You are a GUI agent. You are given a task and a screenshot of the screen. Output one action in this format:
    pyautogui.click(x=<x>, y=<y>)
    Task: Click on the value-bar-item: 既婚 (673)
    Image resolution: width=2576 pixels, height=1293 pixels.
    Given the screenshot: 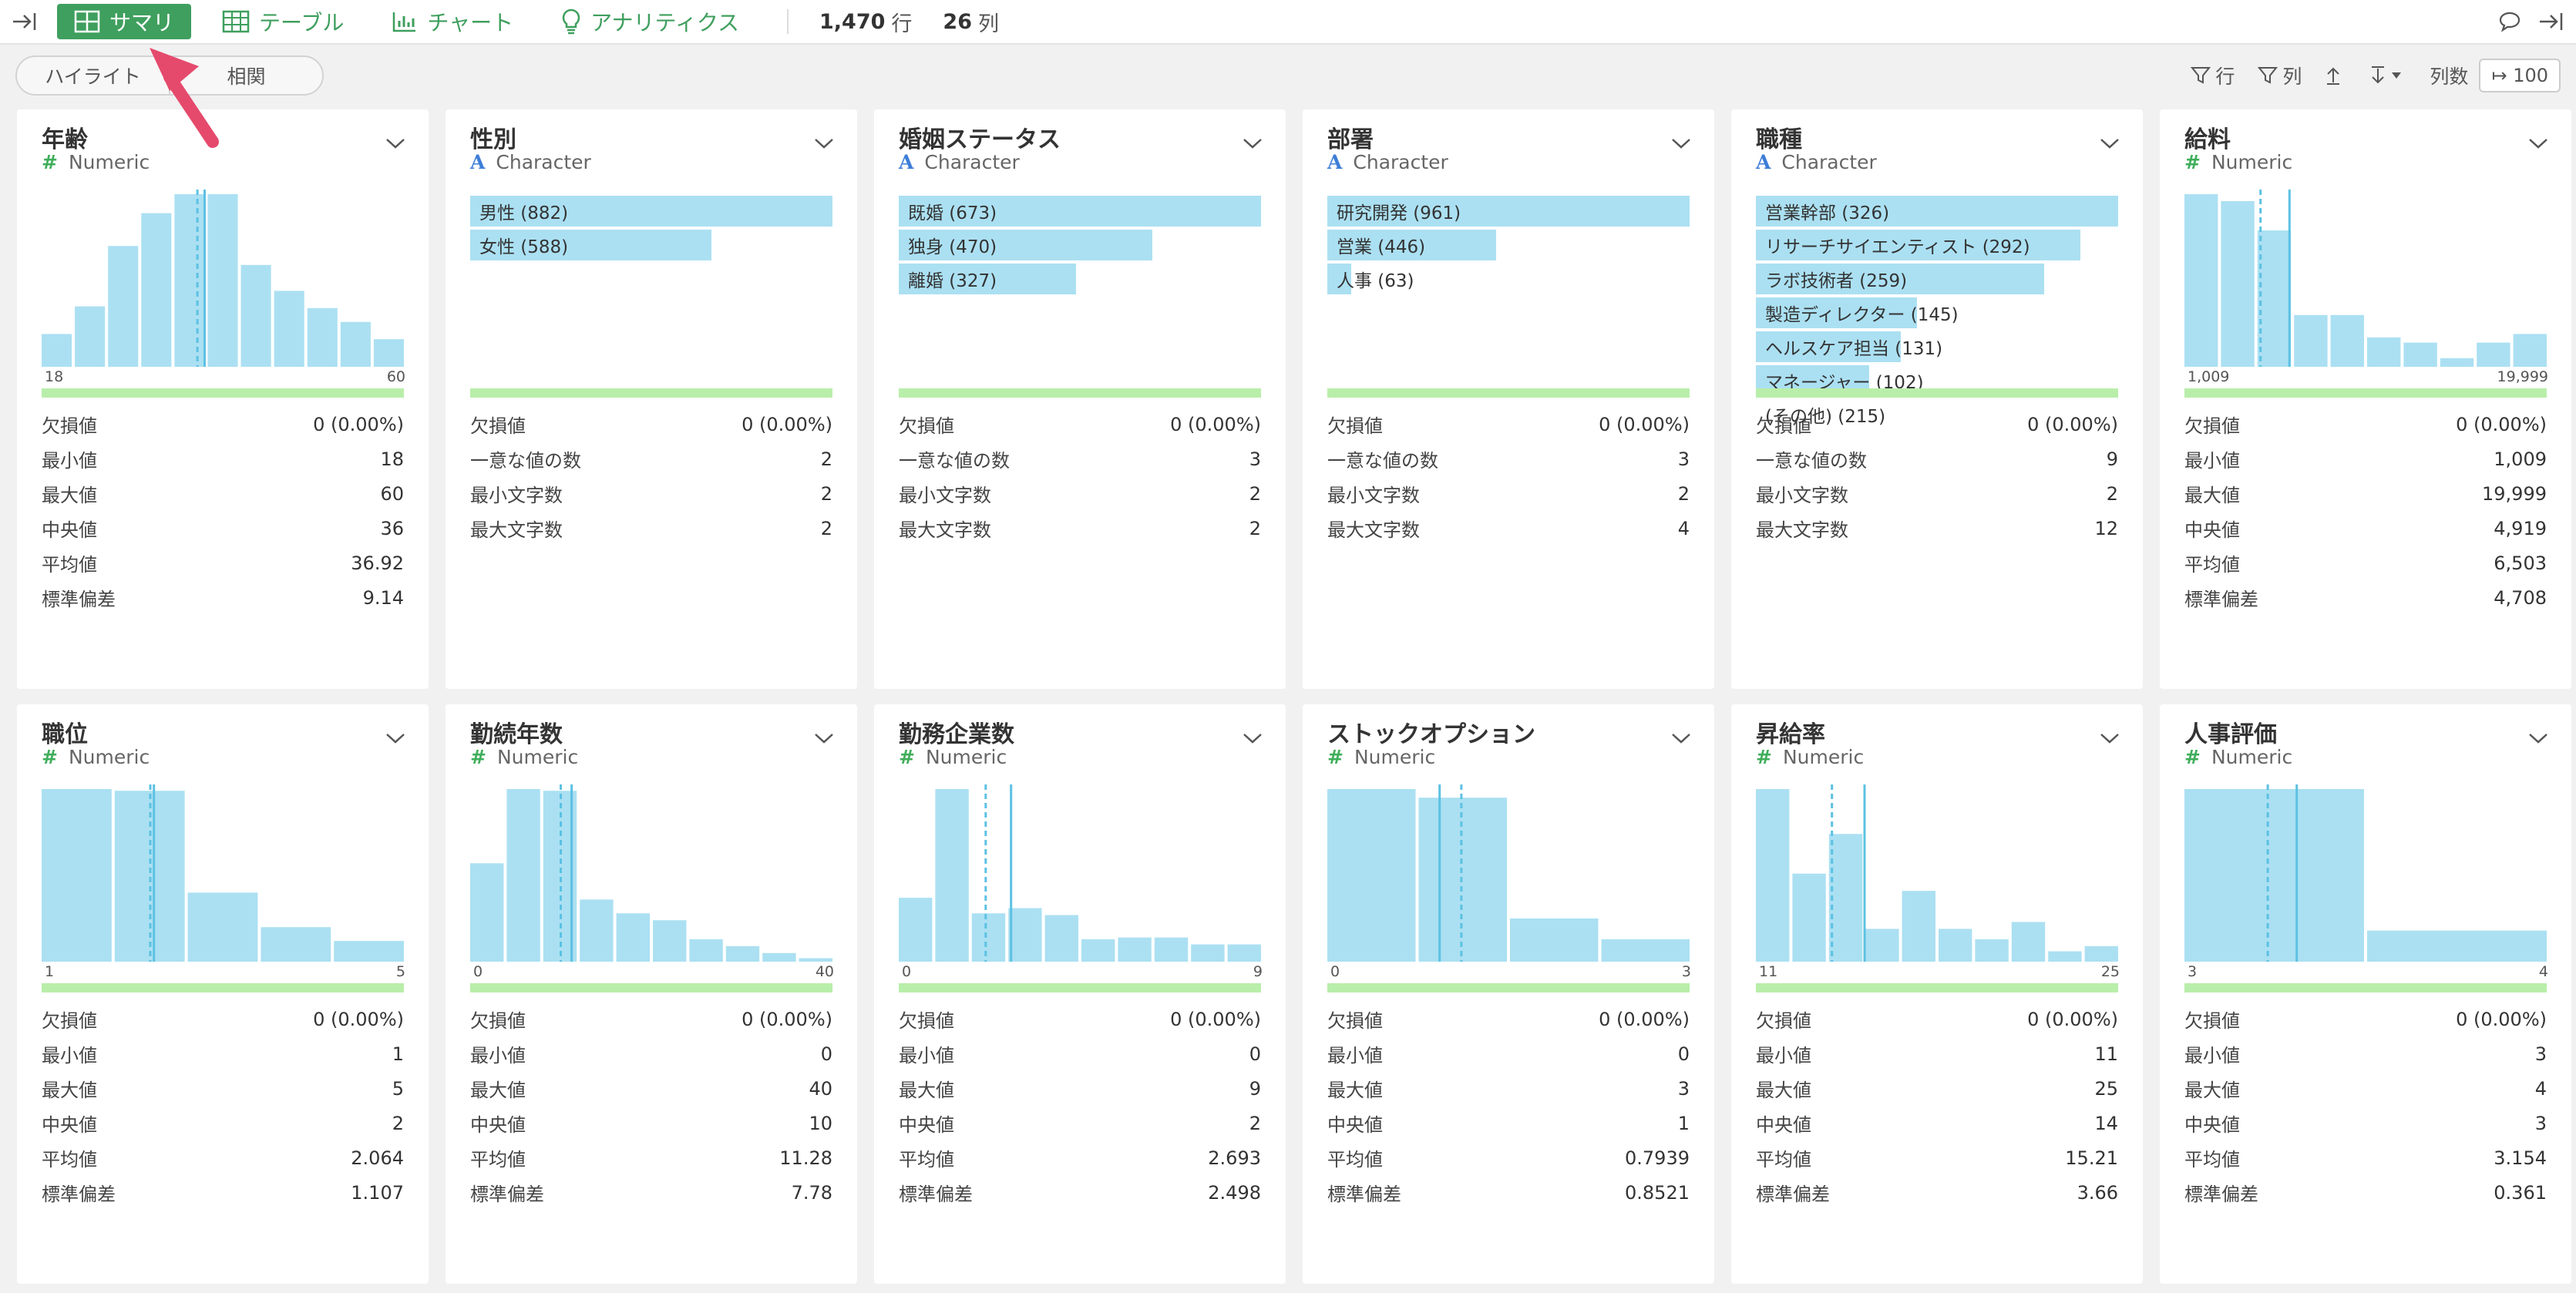 What is the action you would take?
    pyautogui.click(x=1080, y=211)
    